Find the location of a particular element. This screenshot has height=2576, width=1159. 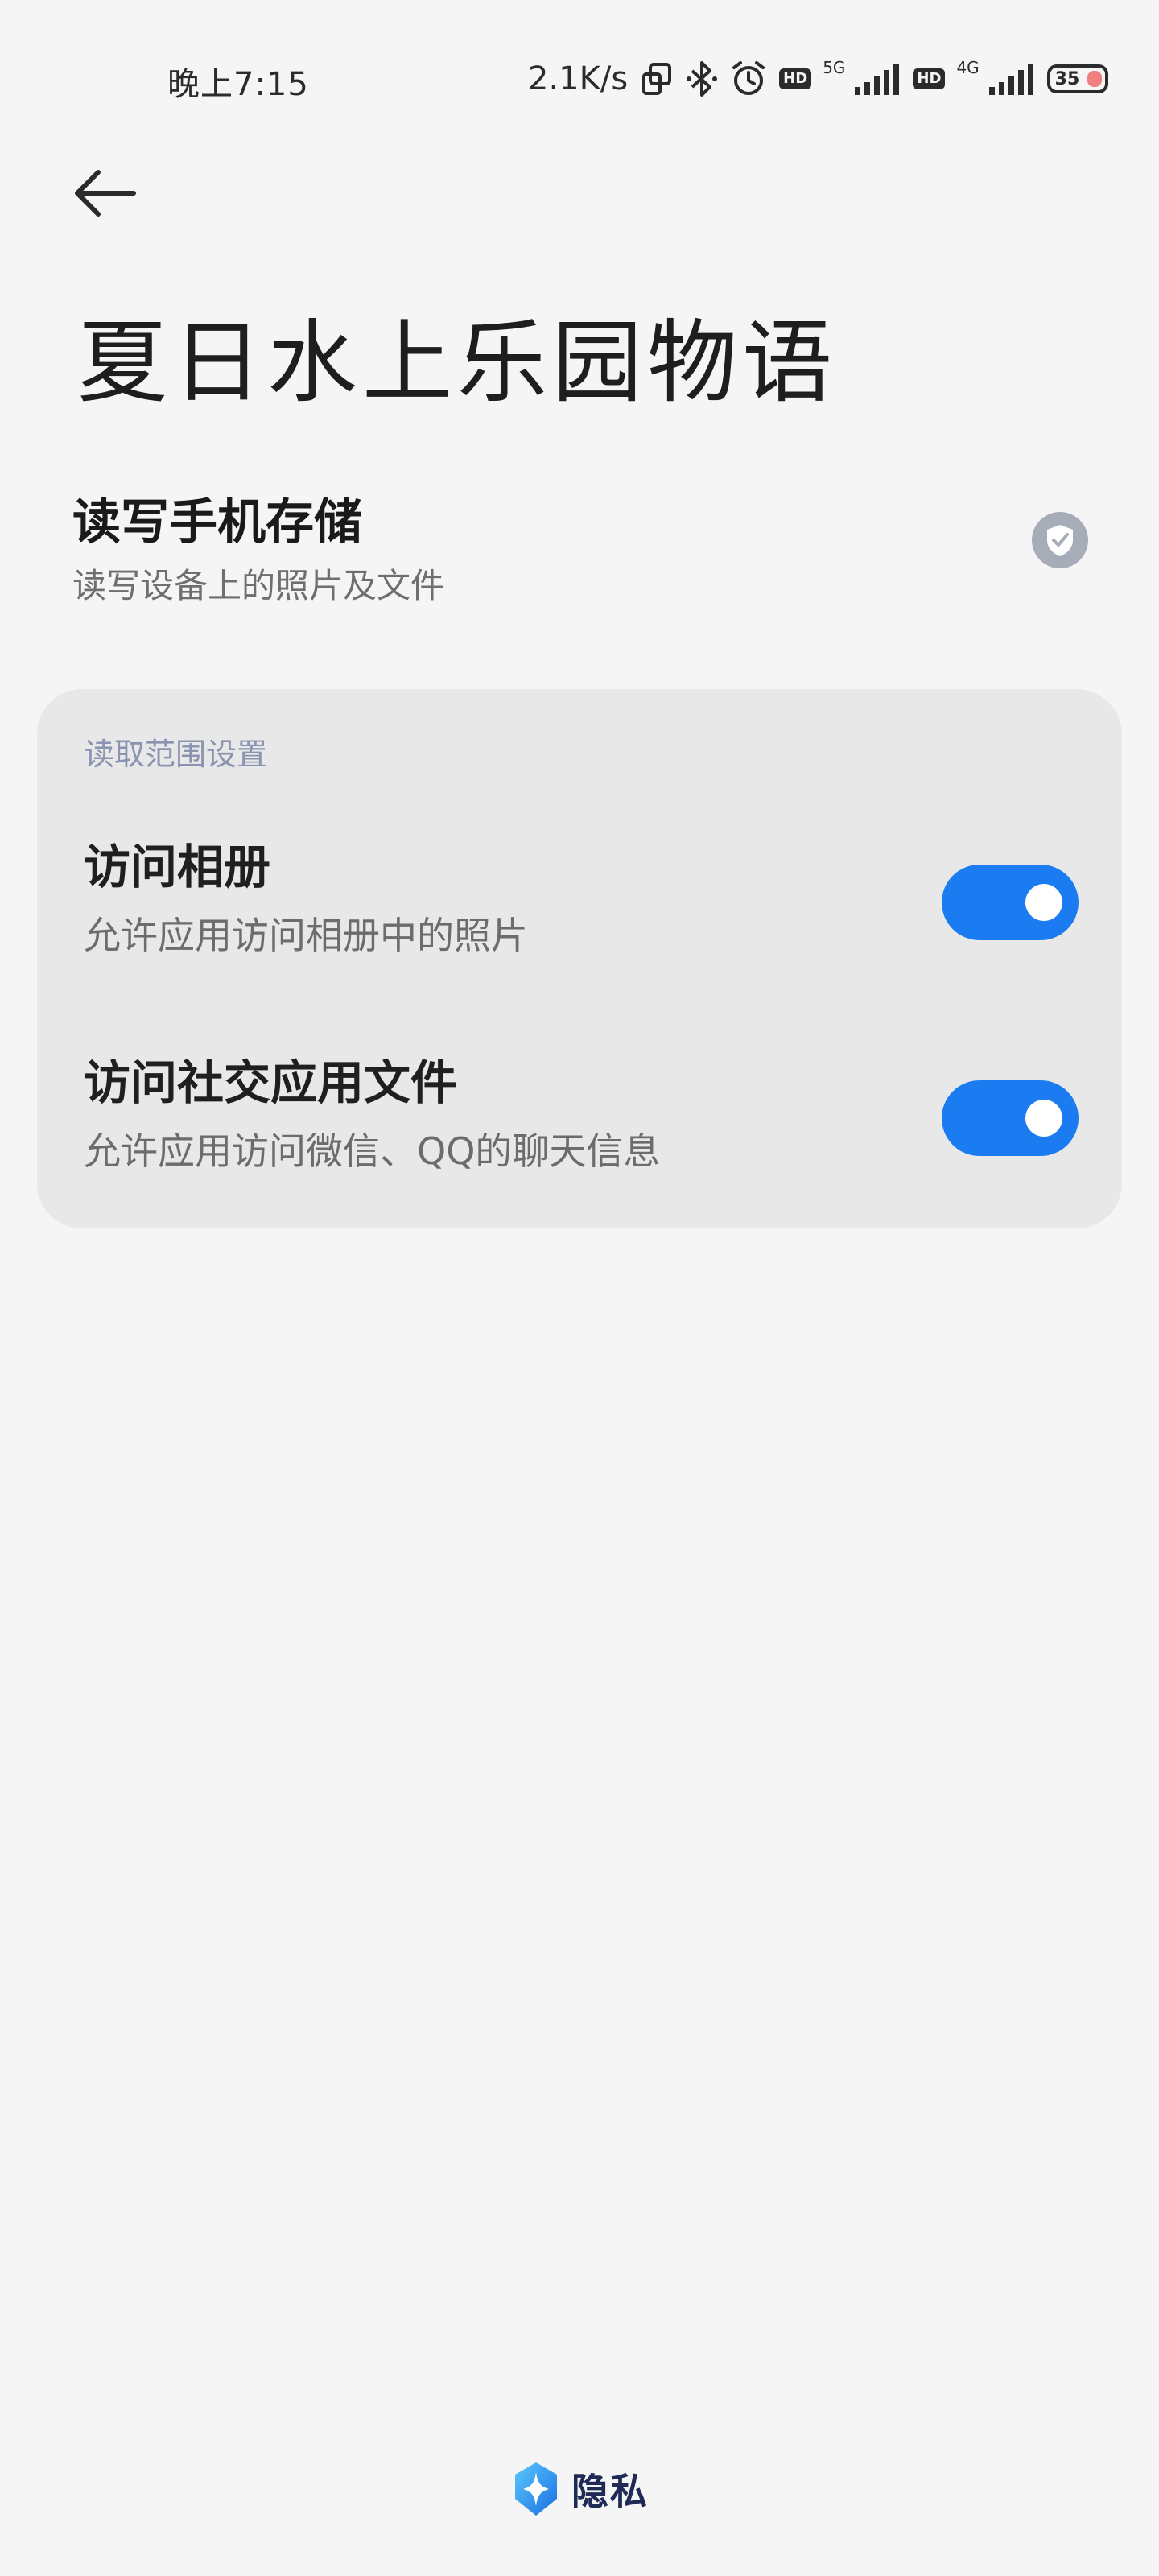

permission-title: 读写手机存储 is located at coordinates (217, 522).